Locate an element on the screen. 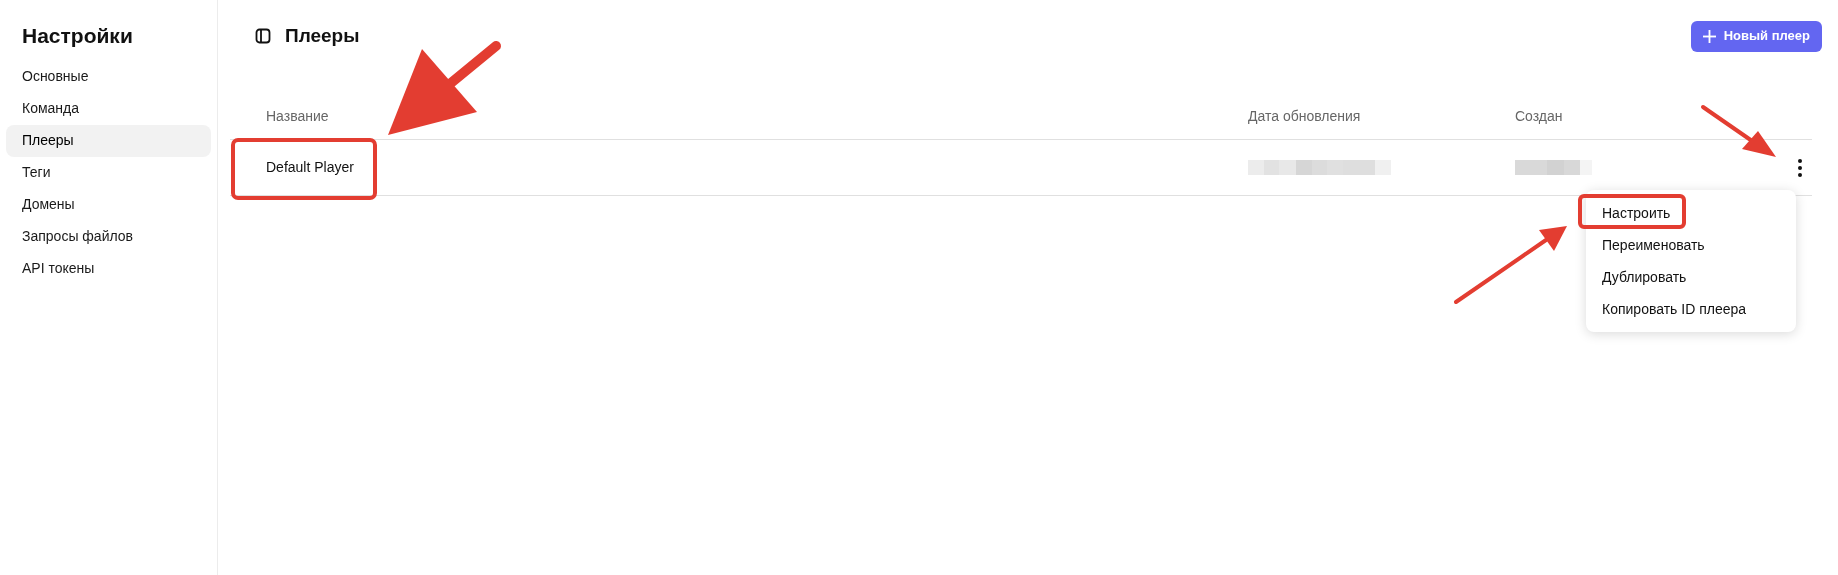 This screenshot has height=575, width=1838. menu-item: Переименовать is located at coordinates (1691, 245).